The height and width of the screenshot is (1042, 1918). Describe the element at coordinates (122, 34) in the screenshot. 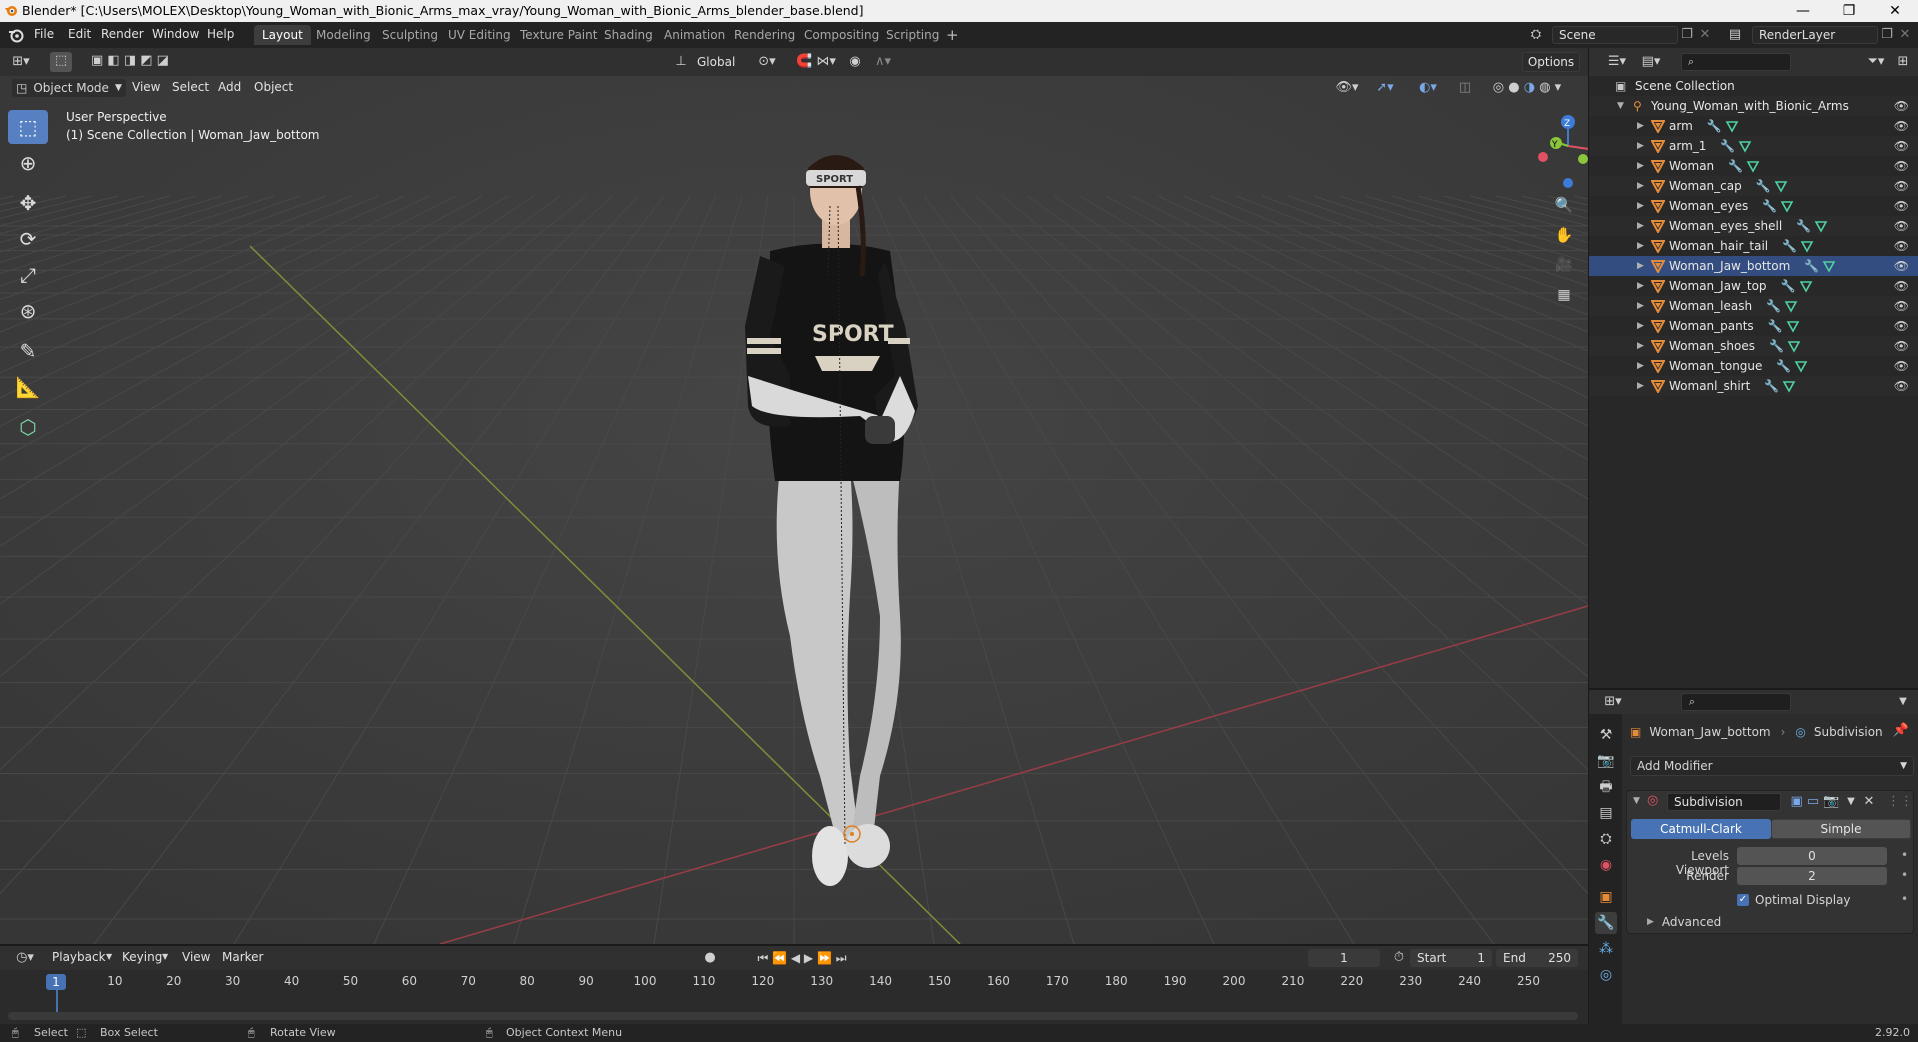

I see `menu-render: Render` at that location.